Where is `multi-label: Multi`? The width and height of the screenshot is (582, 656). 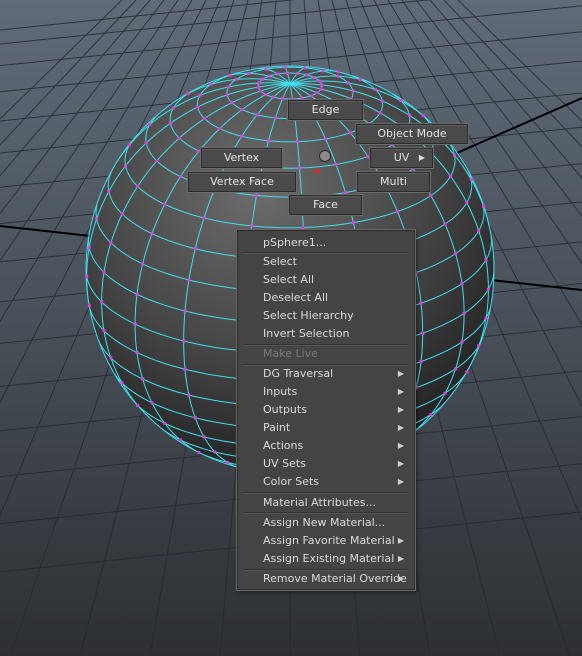
multi-label: Multi is located at coordinates (393, 181).